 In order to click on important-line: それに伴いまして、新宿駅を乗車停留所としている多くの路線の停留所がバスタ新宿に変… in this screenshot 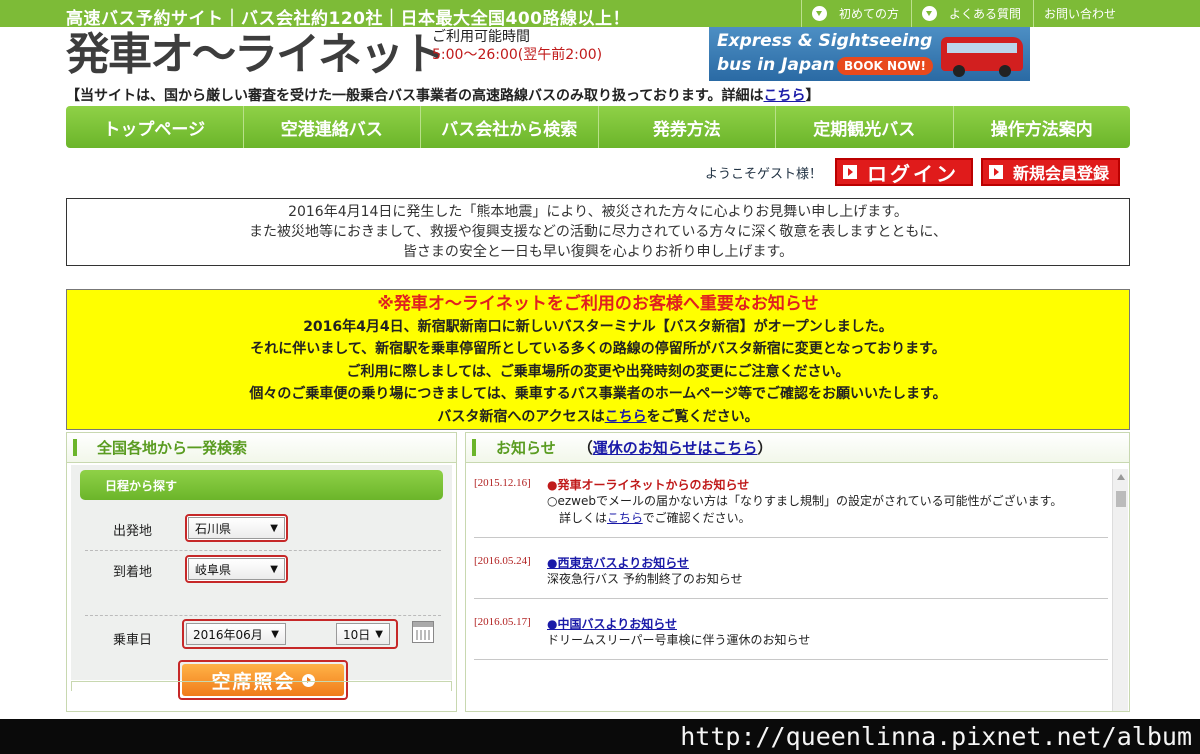, I will do `click(598, 349)`.